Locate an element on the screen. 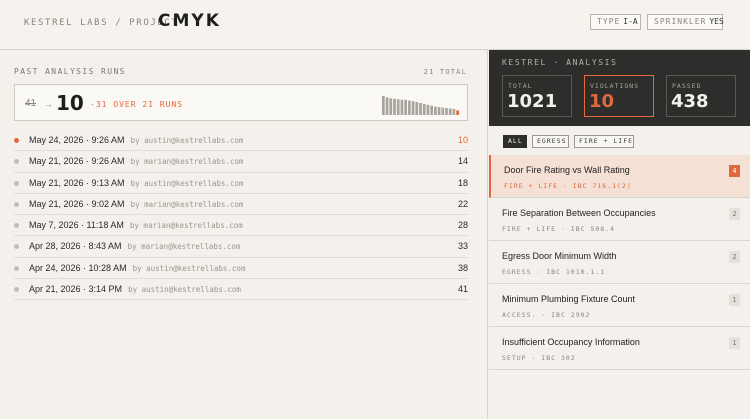  run-violation-count: 18 is located at coordinates (462, 182).